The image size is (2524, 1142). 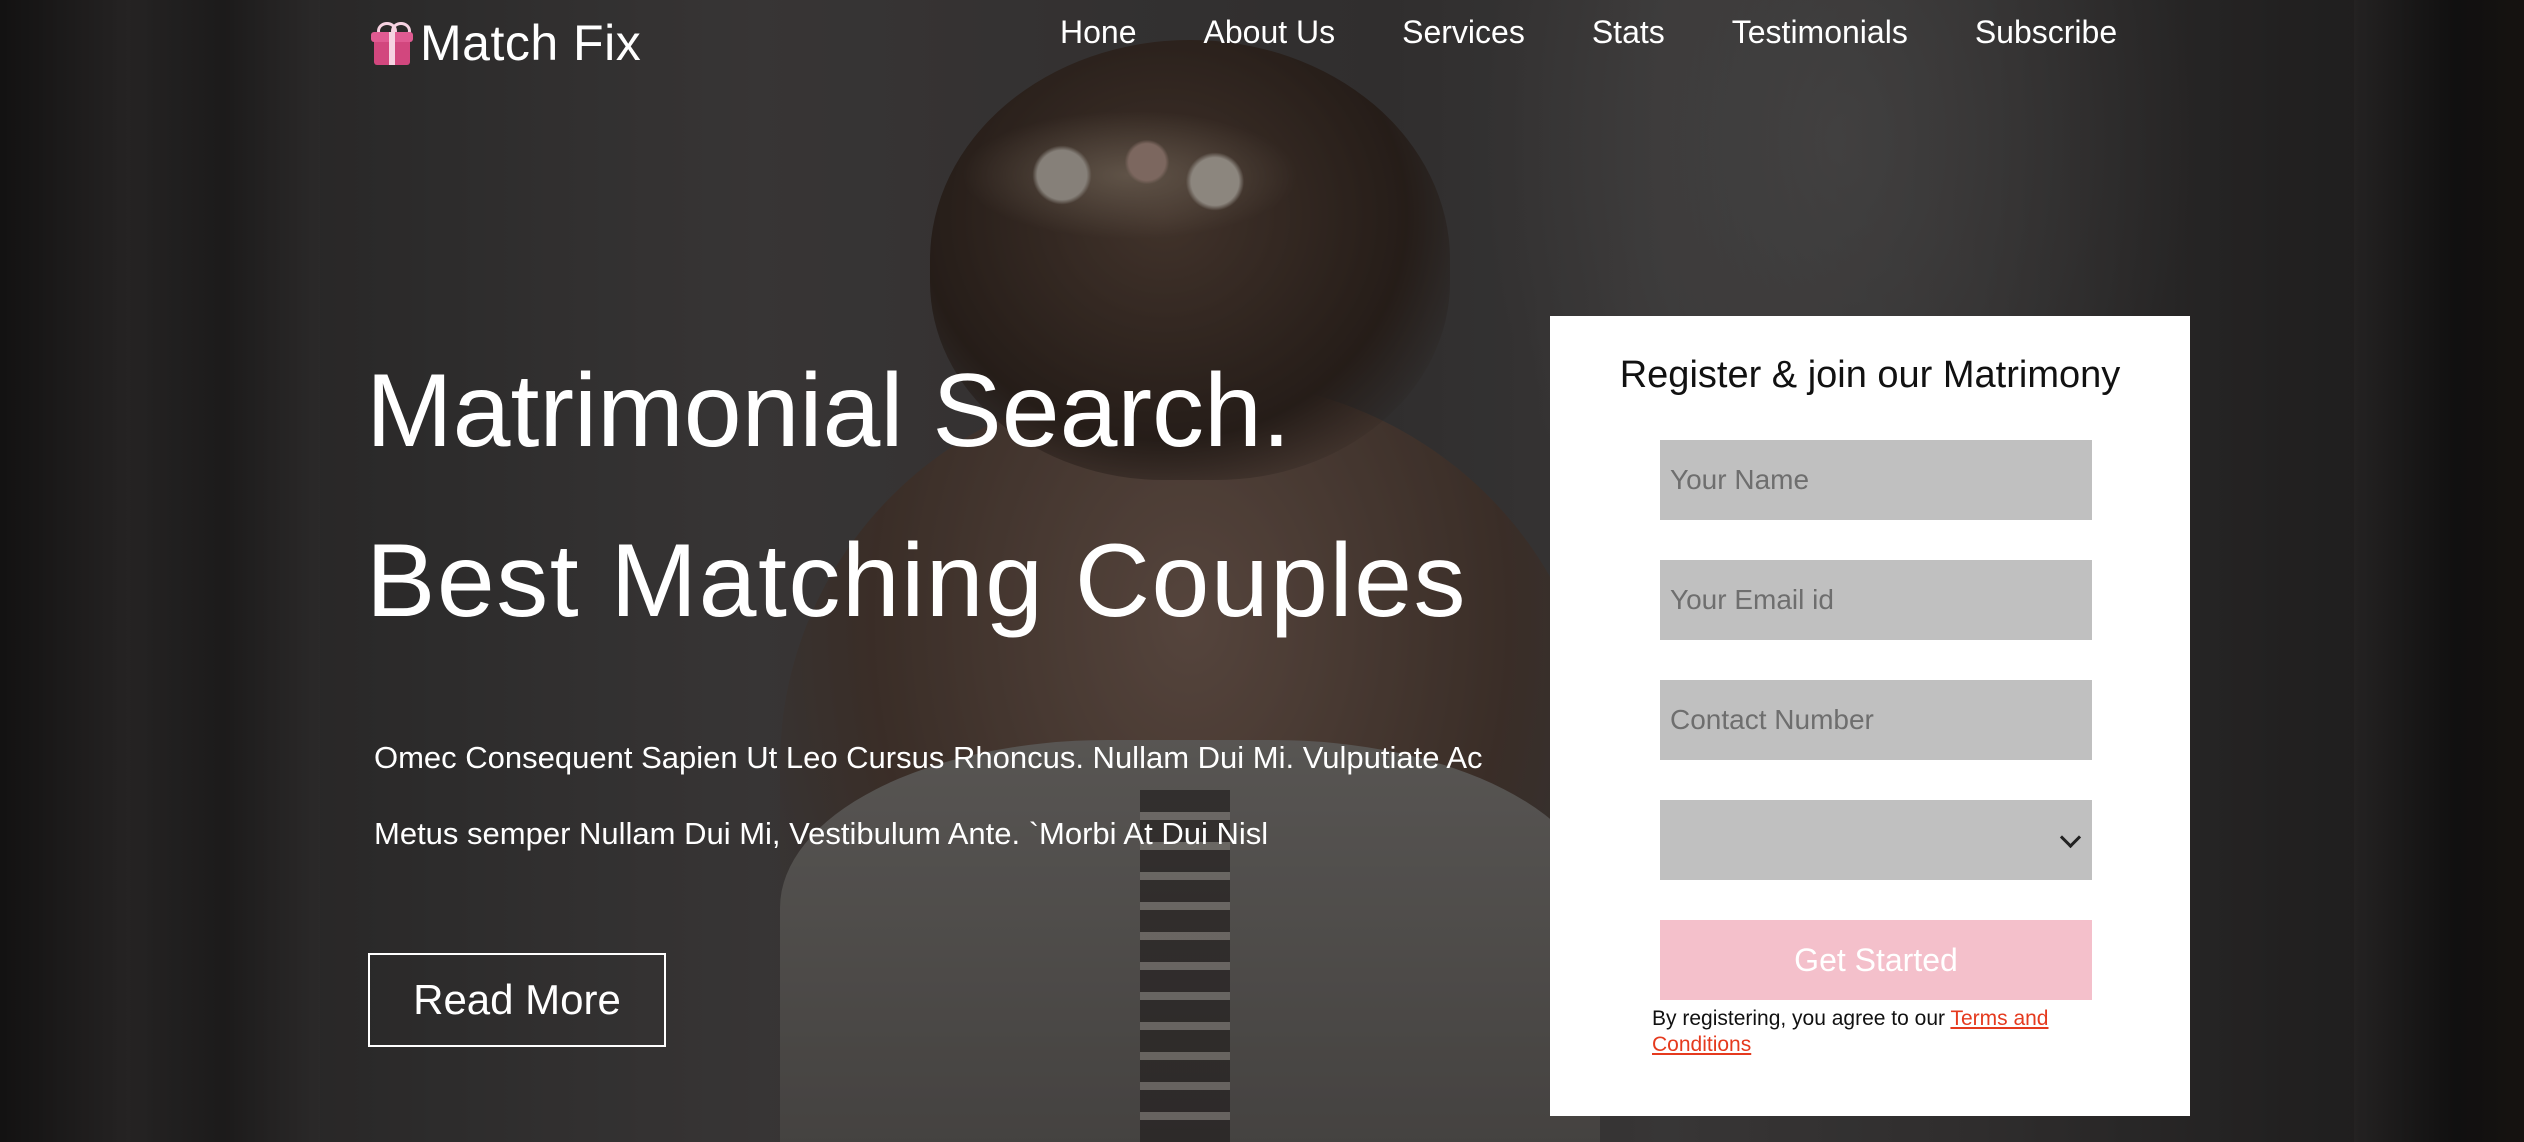 I want to click on gift-icon, so click(x=392, y=43).